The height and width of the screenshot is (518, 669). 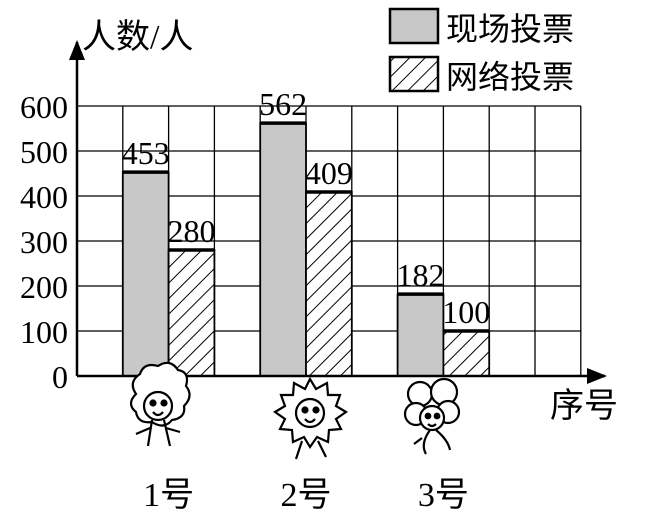 I want to click on data-label-1-3: 182, so click(x=421, y=275).